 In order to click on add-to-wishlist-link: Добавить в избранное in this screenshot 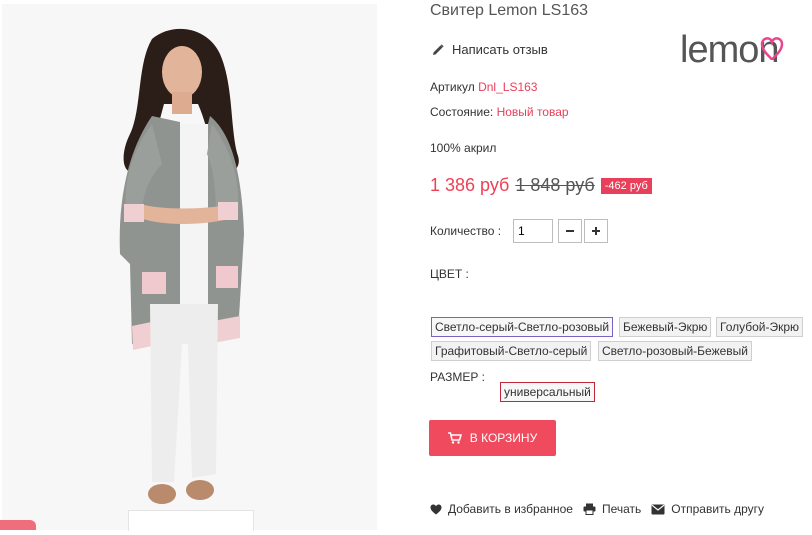, I will do `click(501, 509)`.